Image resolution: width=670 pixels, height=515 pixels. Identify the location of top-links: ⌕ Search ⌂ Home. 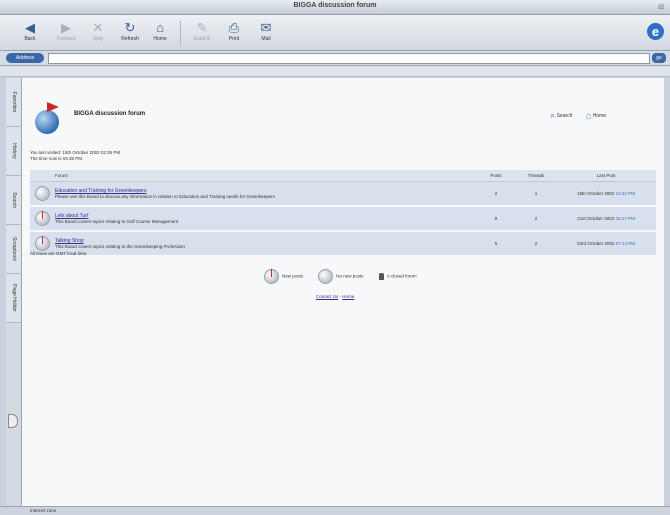
(572, 115).